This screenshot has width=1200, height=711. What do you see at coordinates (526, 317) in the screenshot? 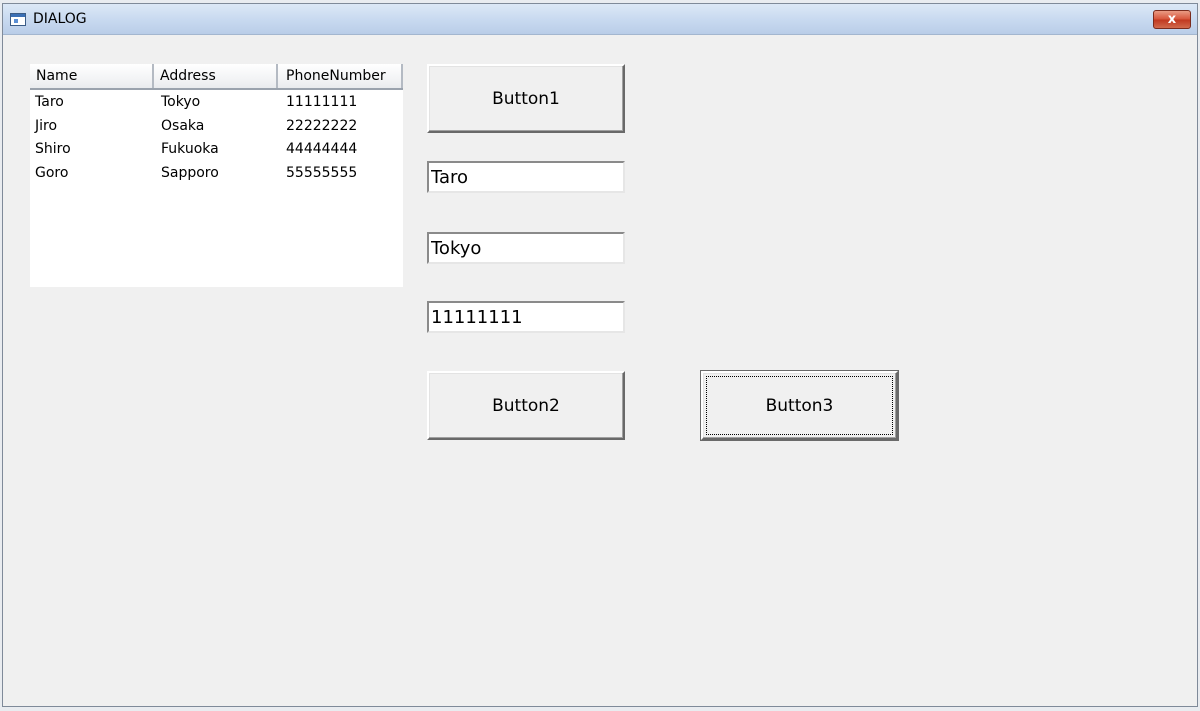
I see `phone-field` at bounding box center [526, 317].